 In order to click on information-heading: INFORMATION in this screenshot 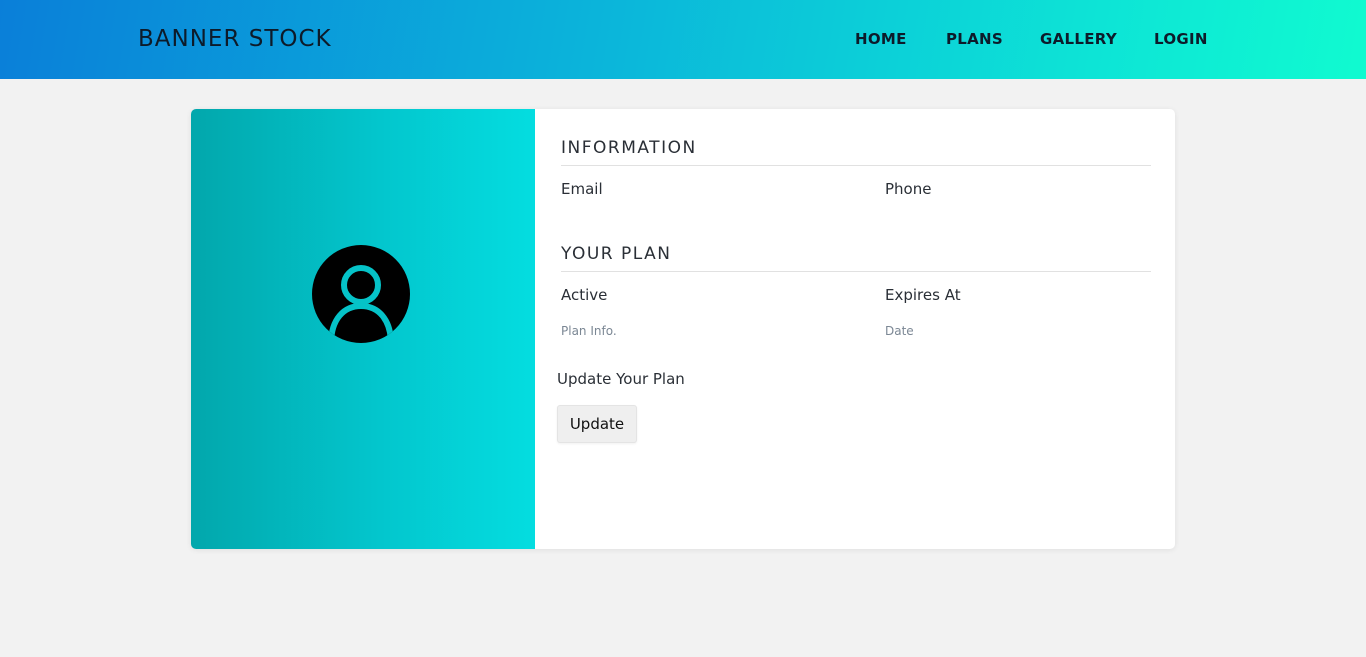, I will do `click(629, 148)`.